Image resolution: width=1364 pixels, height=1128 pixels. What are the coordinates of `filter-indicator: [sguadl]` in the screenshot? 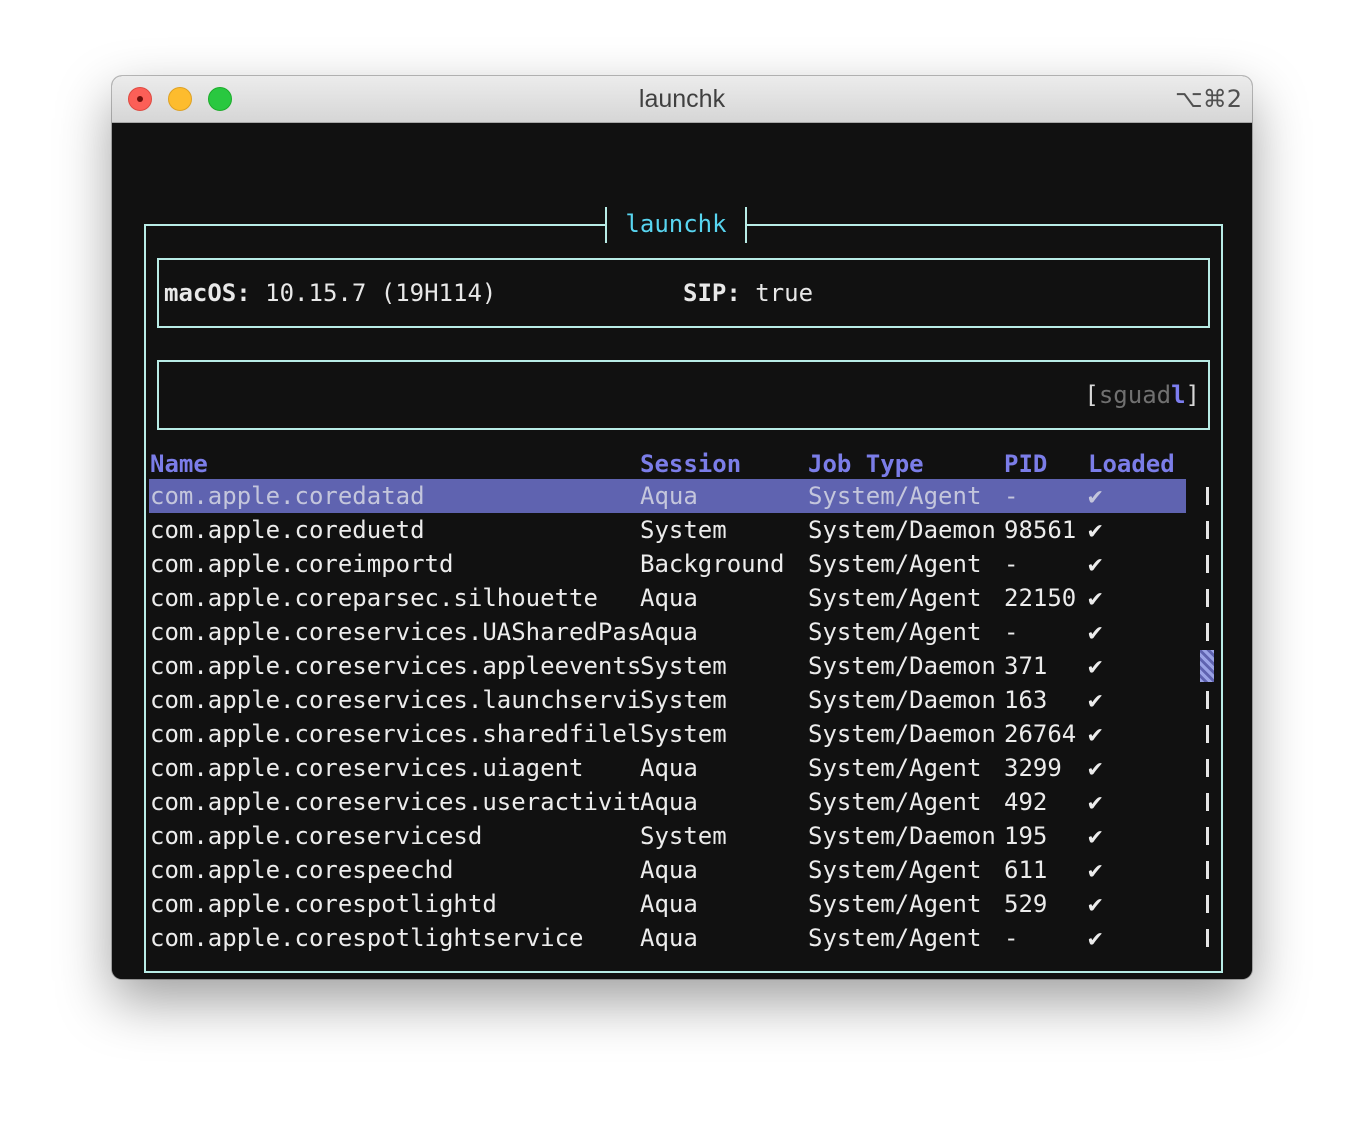 It's located at (1142, 395).